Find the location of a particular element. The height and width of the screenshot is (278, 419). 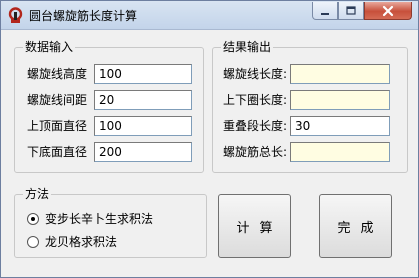

height-label: 螺旋线高度 is located at coordinates (57, 74).